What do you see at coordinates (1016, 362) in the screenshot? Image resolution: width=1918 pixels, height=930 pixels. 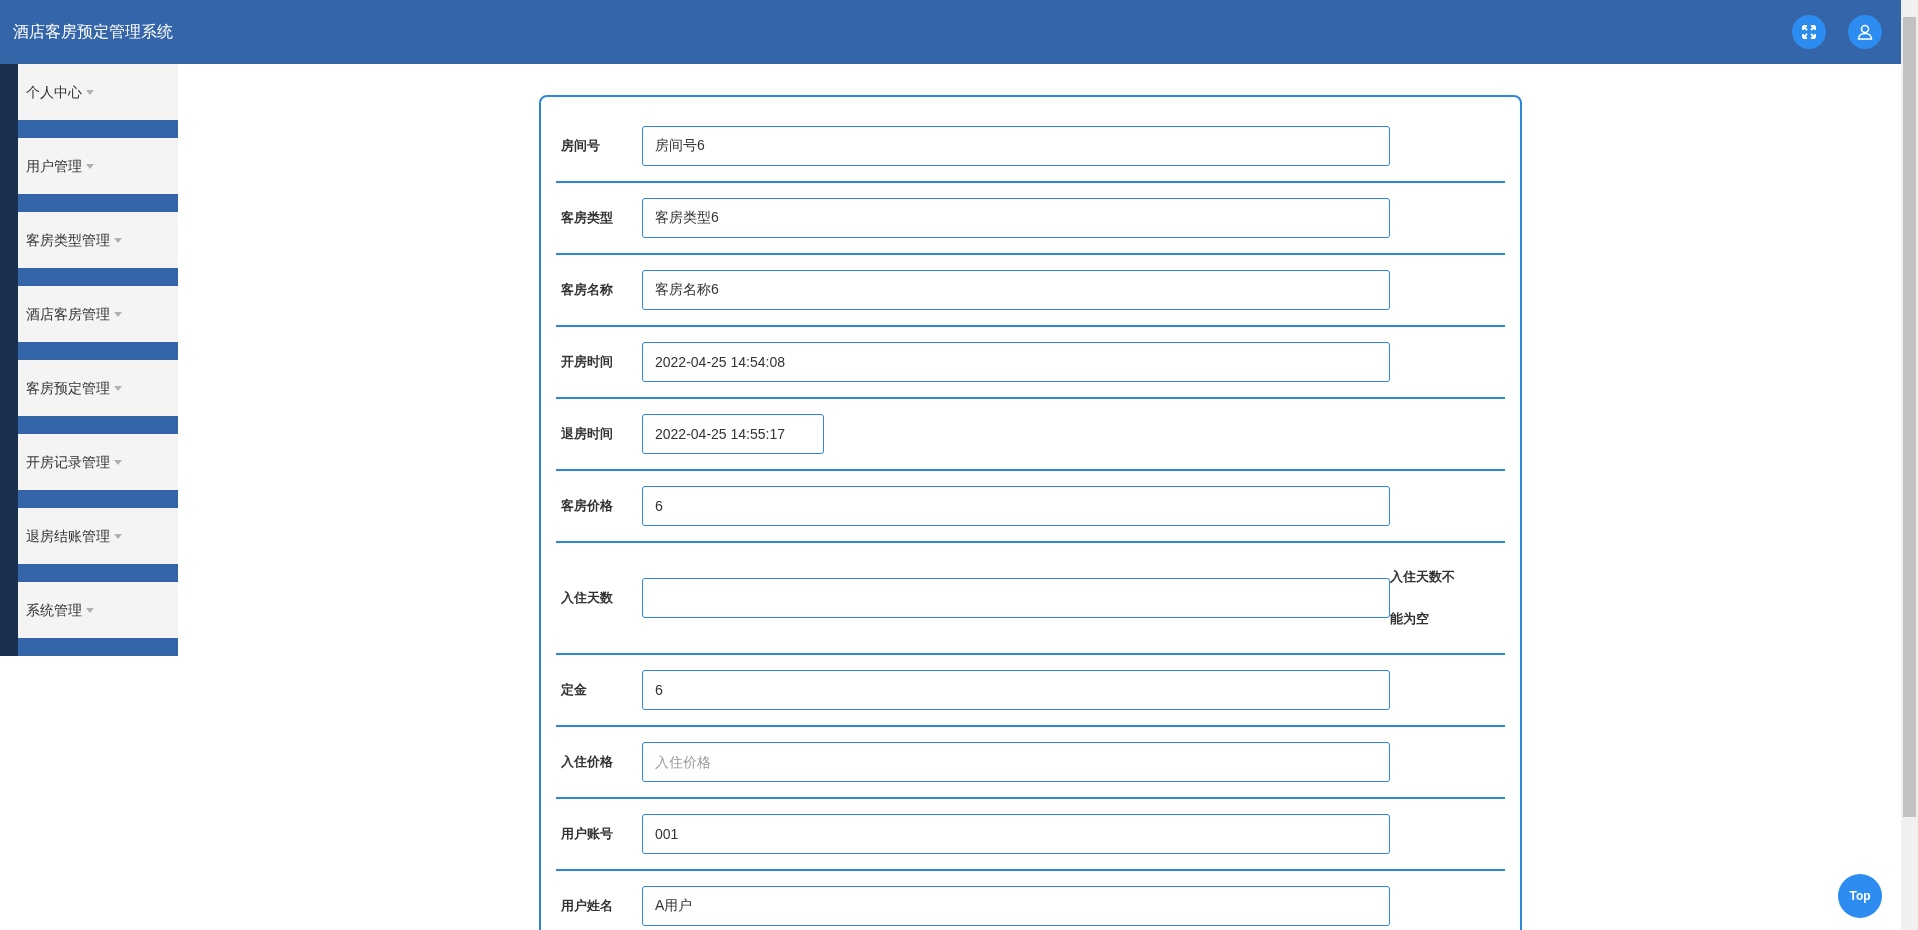 I see `input-field: 2022-04-25 14:54:08` at bounding box center [1016, 362].